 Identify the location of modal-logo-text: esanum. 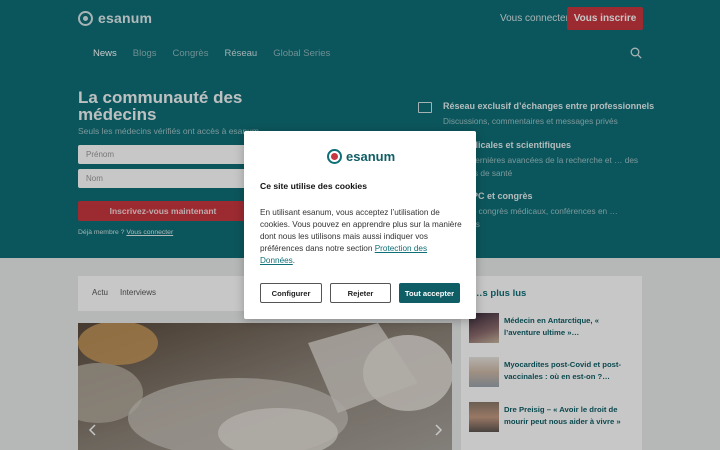
(371, 156).